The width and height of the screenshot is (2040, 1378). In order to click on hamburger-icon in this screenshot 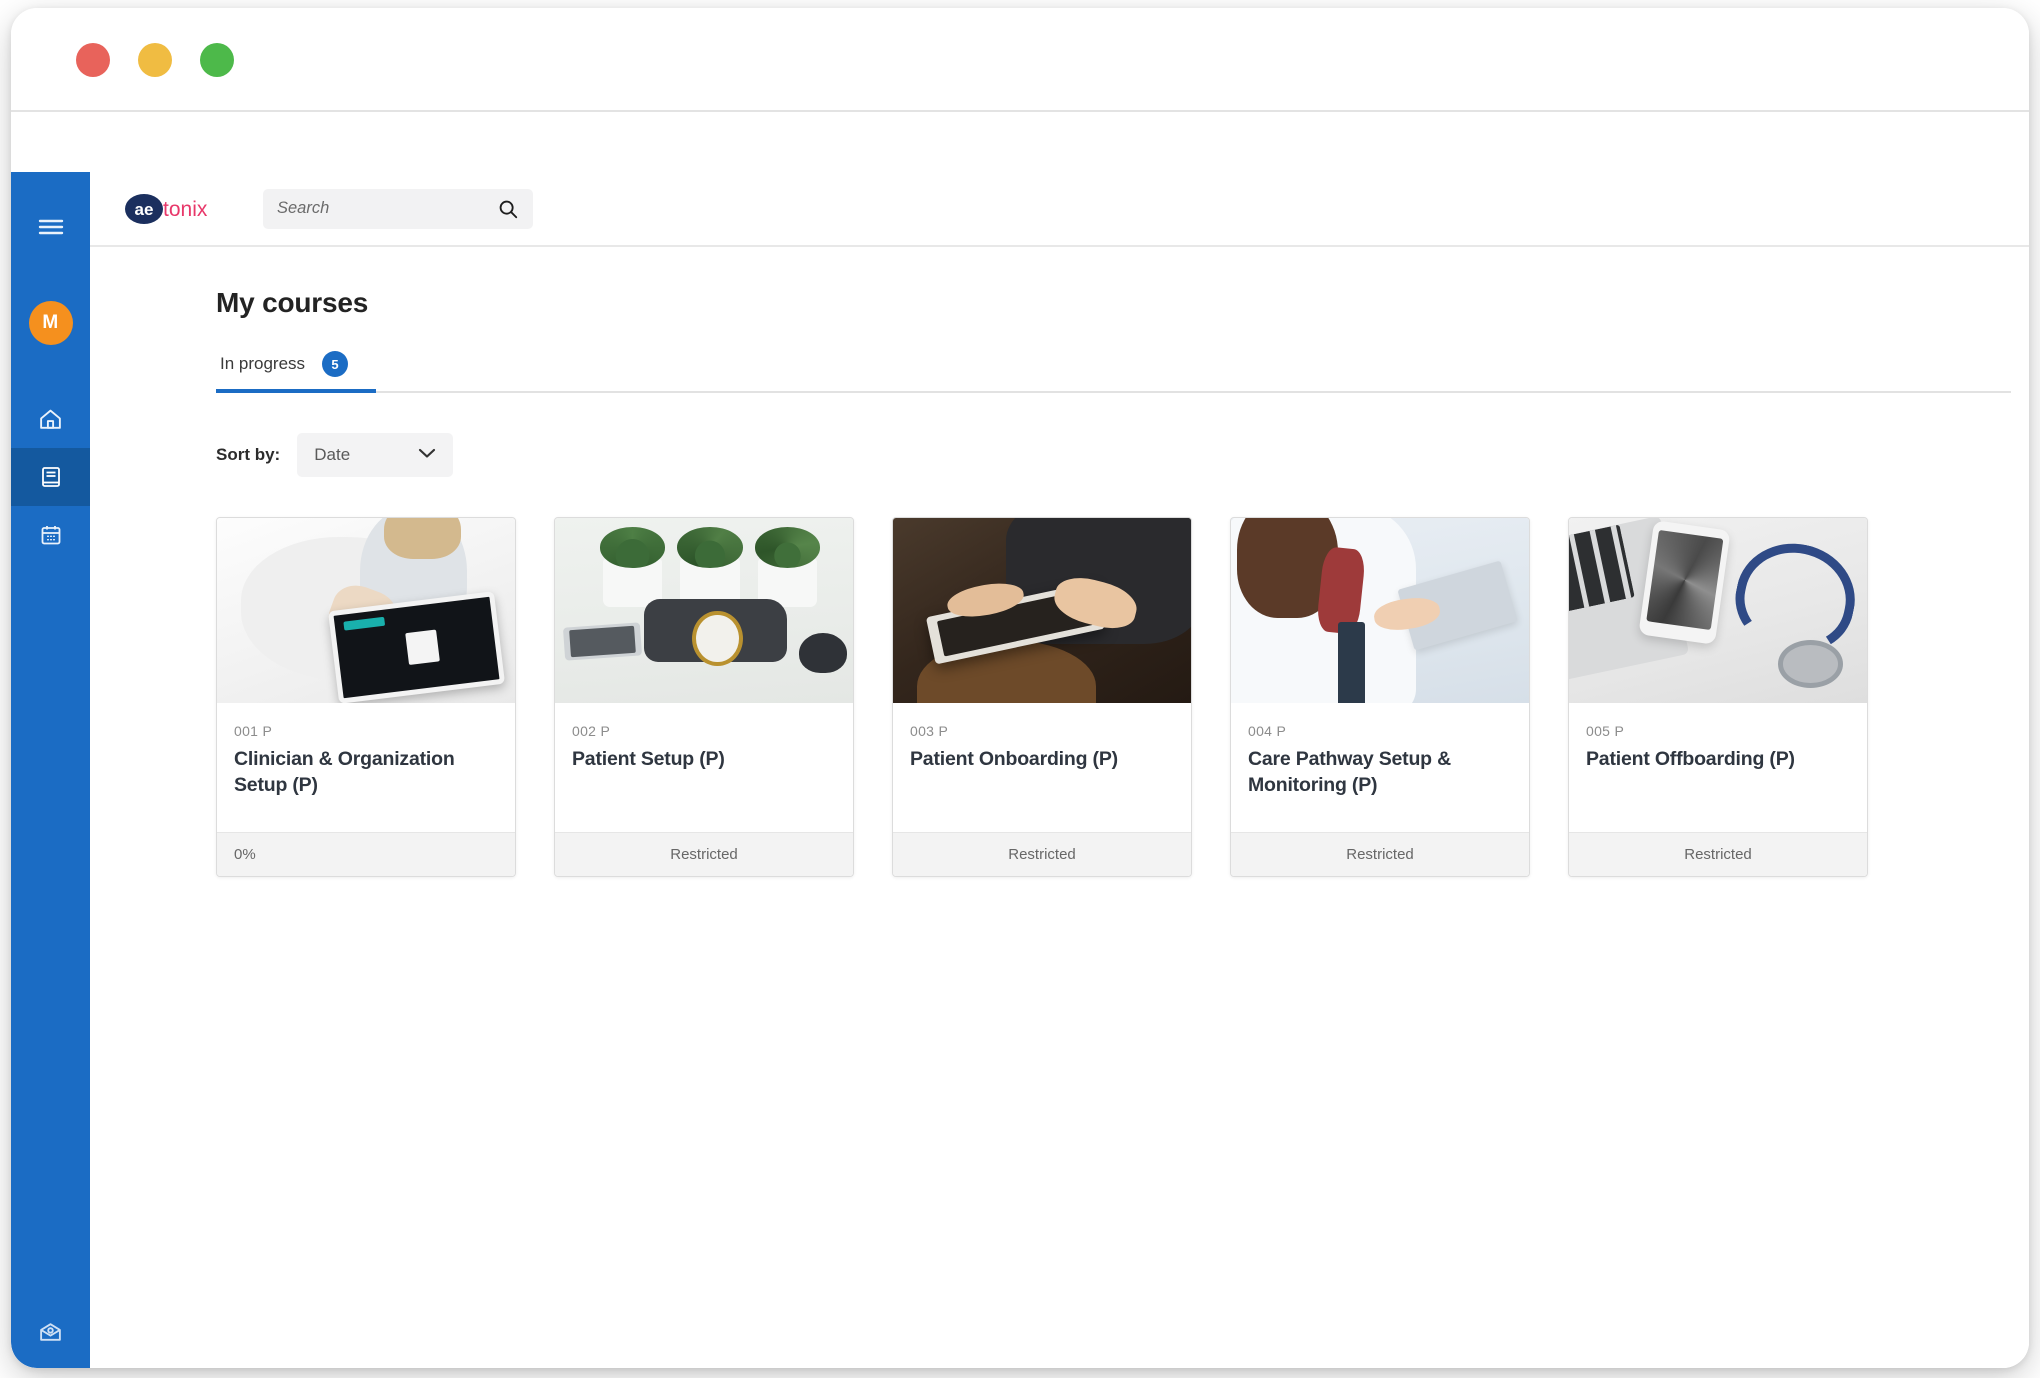, I will do `click(51, 227)`.